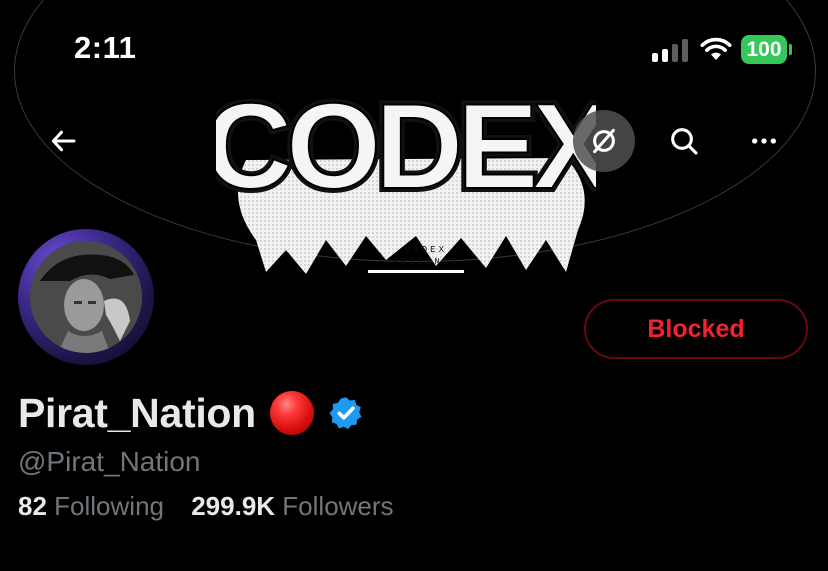  I want to click on battery-level: 100, so click(764, 49).